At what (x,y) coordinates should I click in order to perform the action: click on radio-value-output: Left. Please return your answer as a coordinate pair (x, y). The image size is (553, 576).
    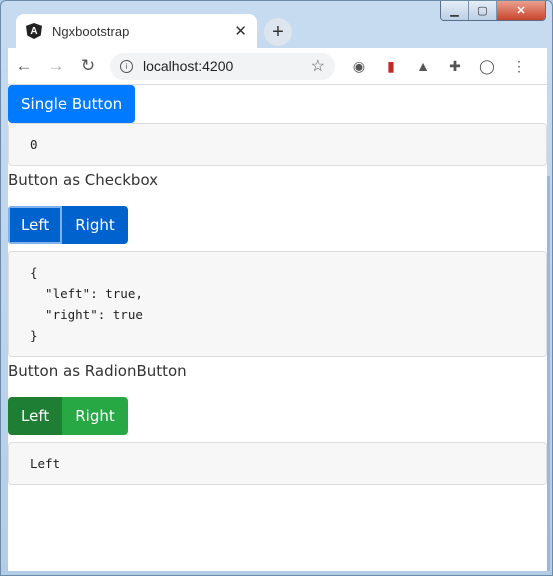
    Looking at the image, I should click on (277, 463).